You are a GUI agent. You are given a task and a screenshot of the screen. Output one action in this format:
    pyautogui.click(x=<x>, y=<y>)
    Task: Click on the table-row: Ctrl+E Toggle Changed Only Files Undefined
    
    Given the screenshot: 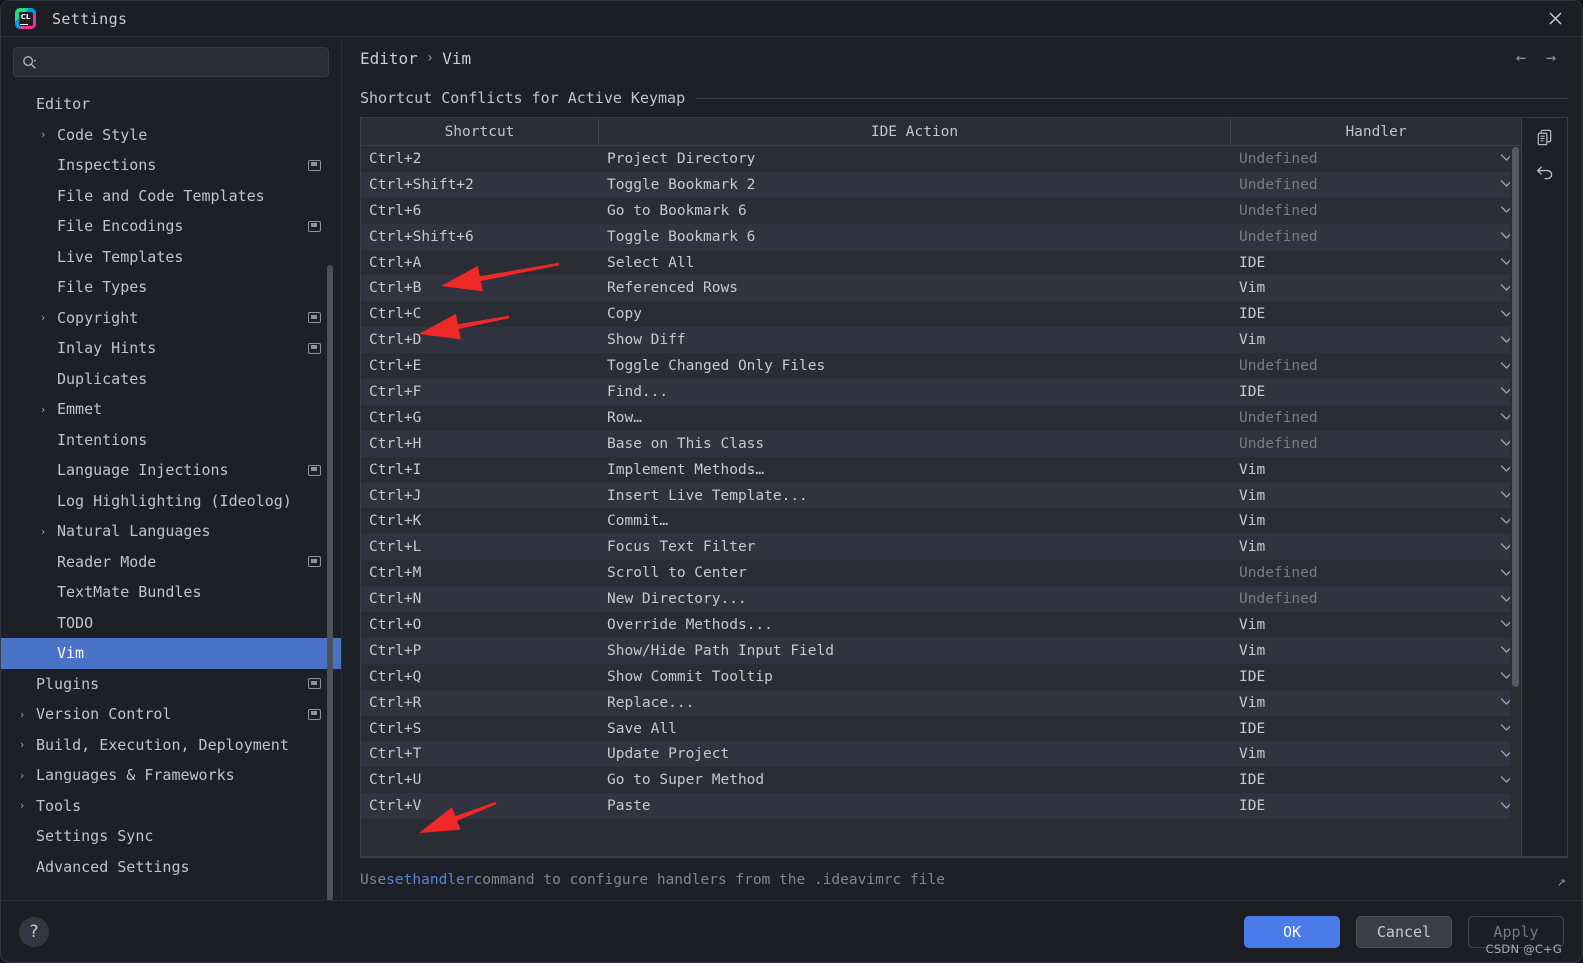 What is the action you would take?
    pyautogui.click(x=941, y=366)
    